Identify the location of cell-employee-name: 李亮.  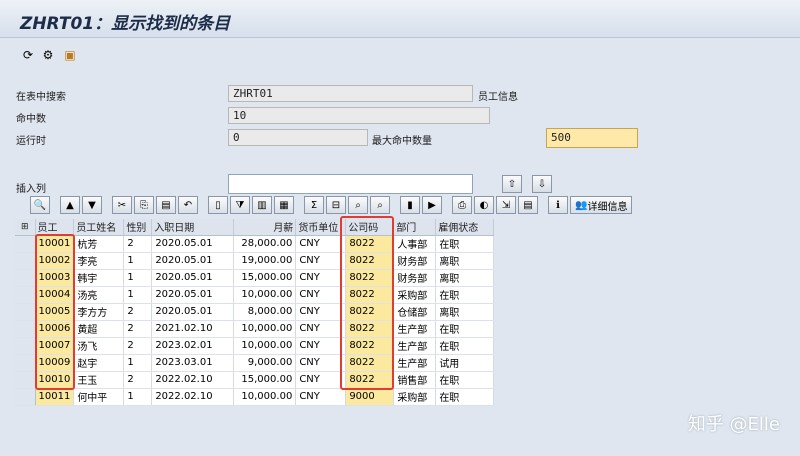
(99, 261).